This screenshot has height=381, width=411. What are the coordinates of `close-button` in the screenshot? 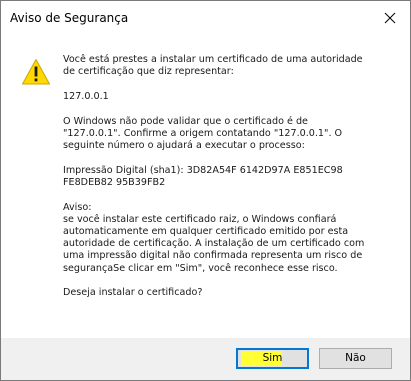 It's located at (390, 18).